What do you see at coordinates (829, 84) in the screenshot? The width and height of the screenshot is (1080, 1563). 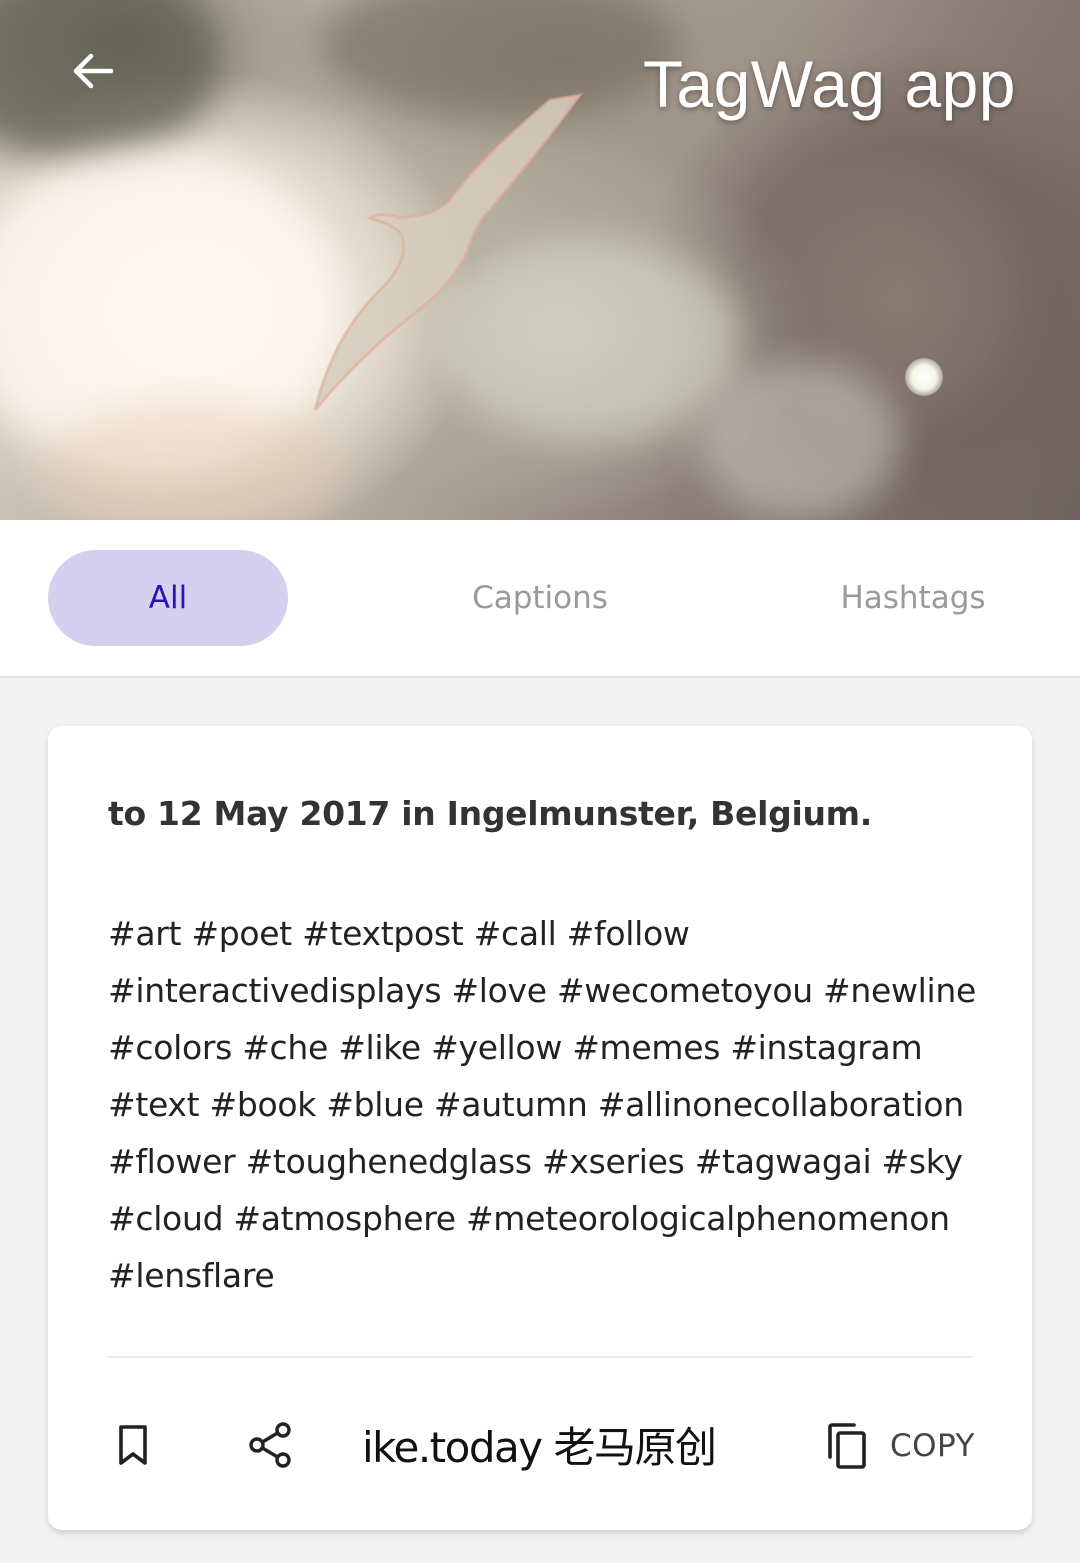 I see `app-title: TagWag app` at bounding box center [829, 84].